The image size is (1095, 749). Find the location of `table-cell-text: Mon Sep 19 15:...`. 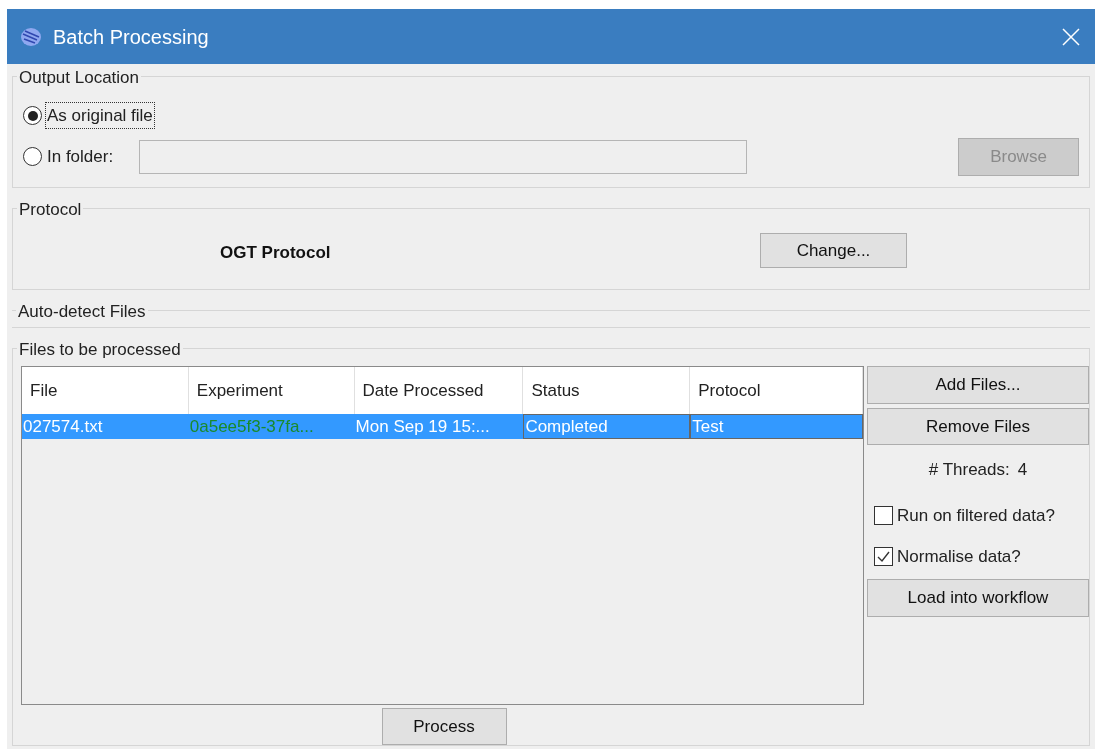

table-cell-text: Mon Sep 19 15:... is located at coordinates (422, 426).